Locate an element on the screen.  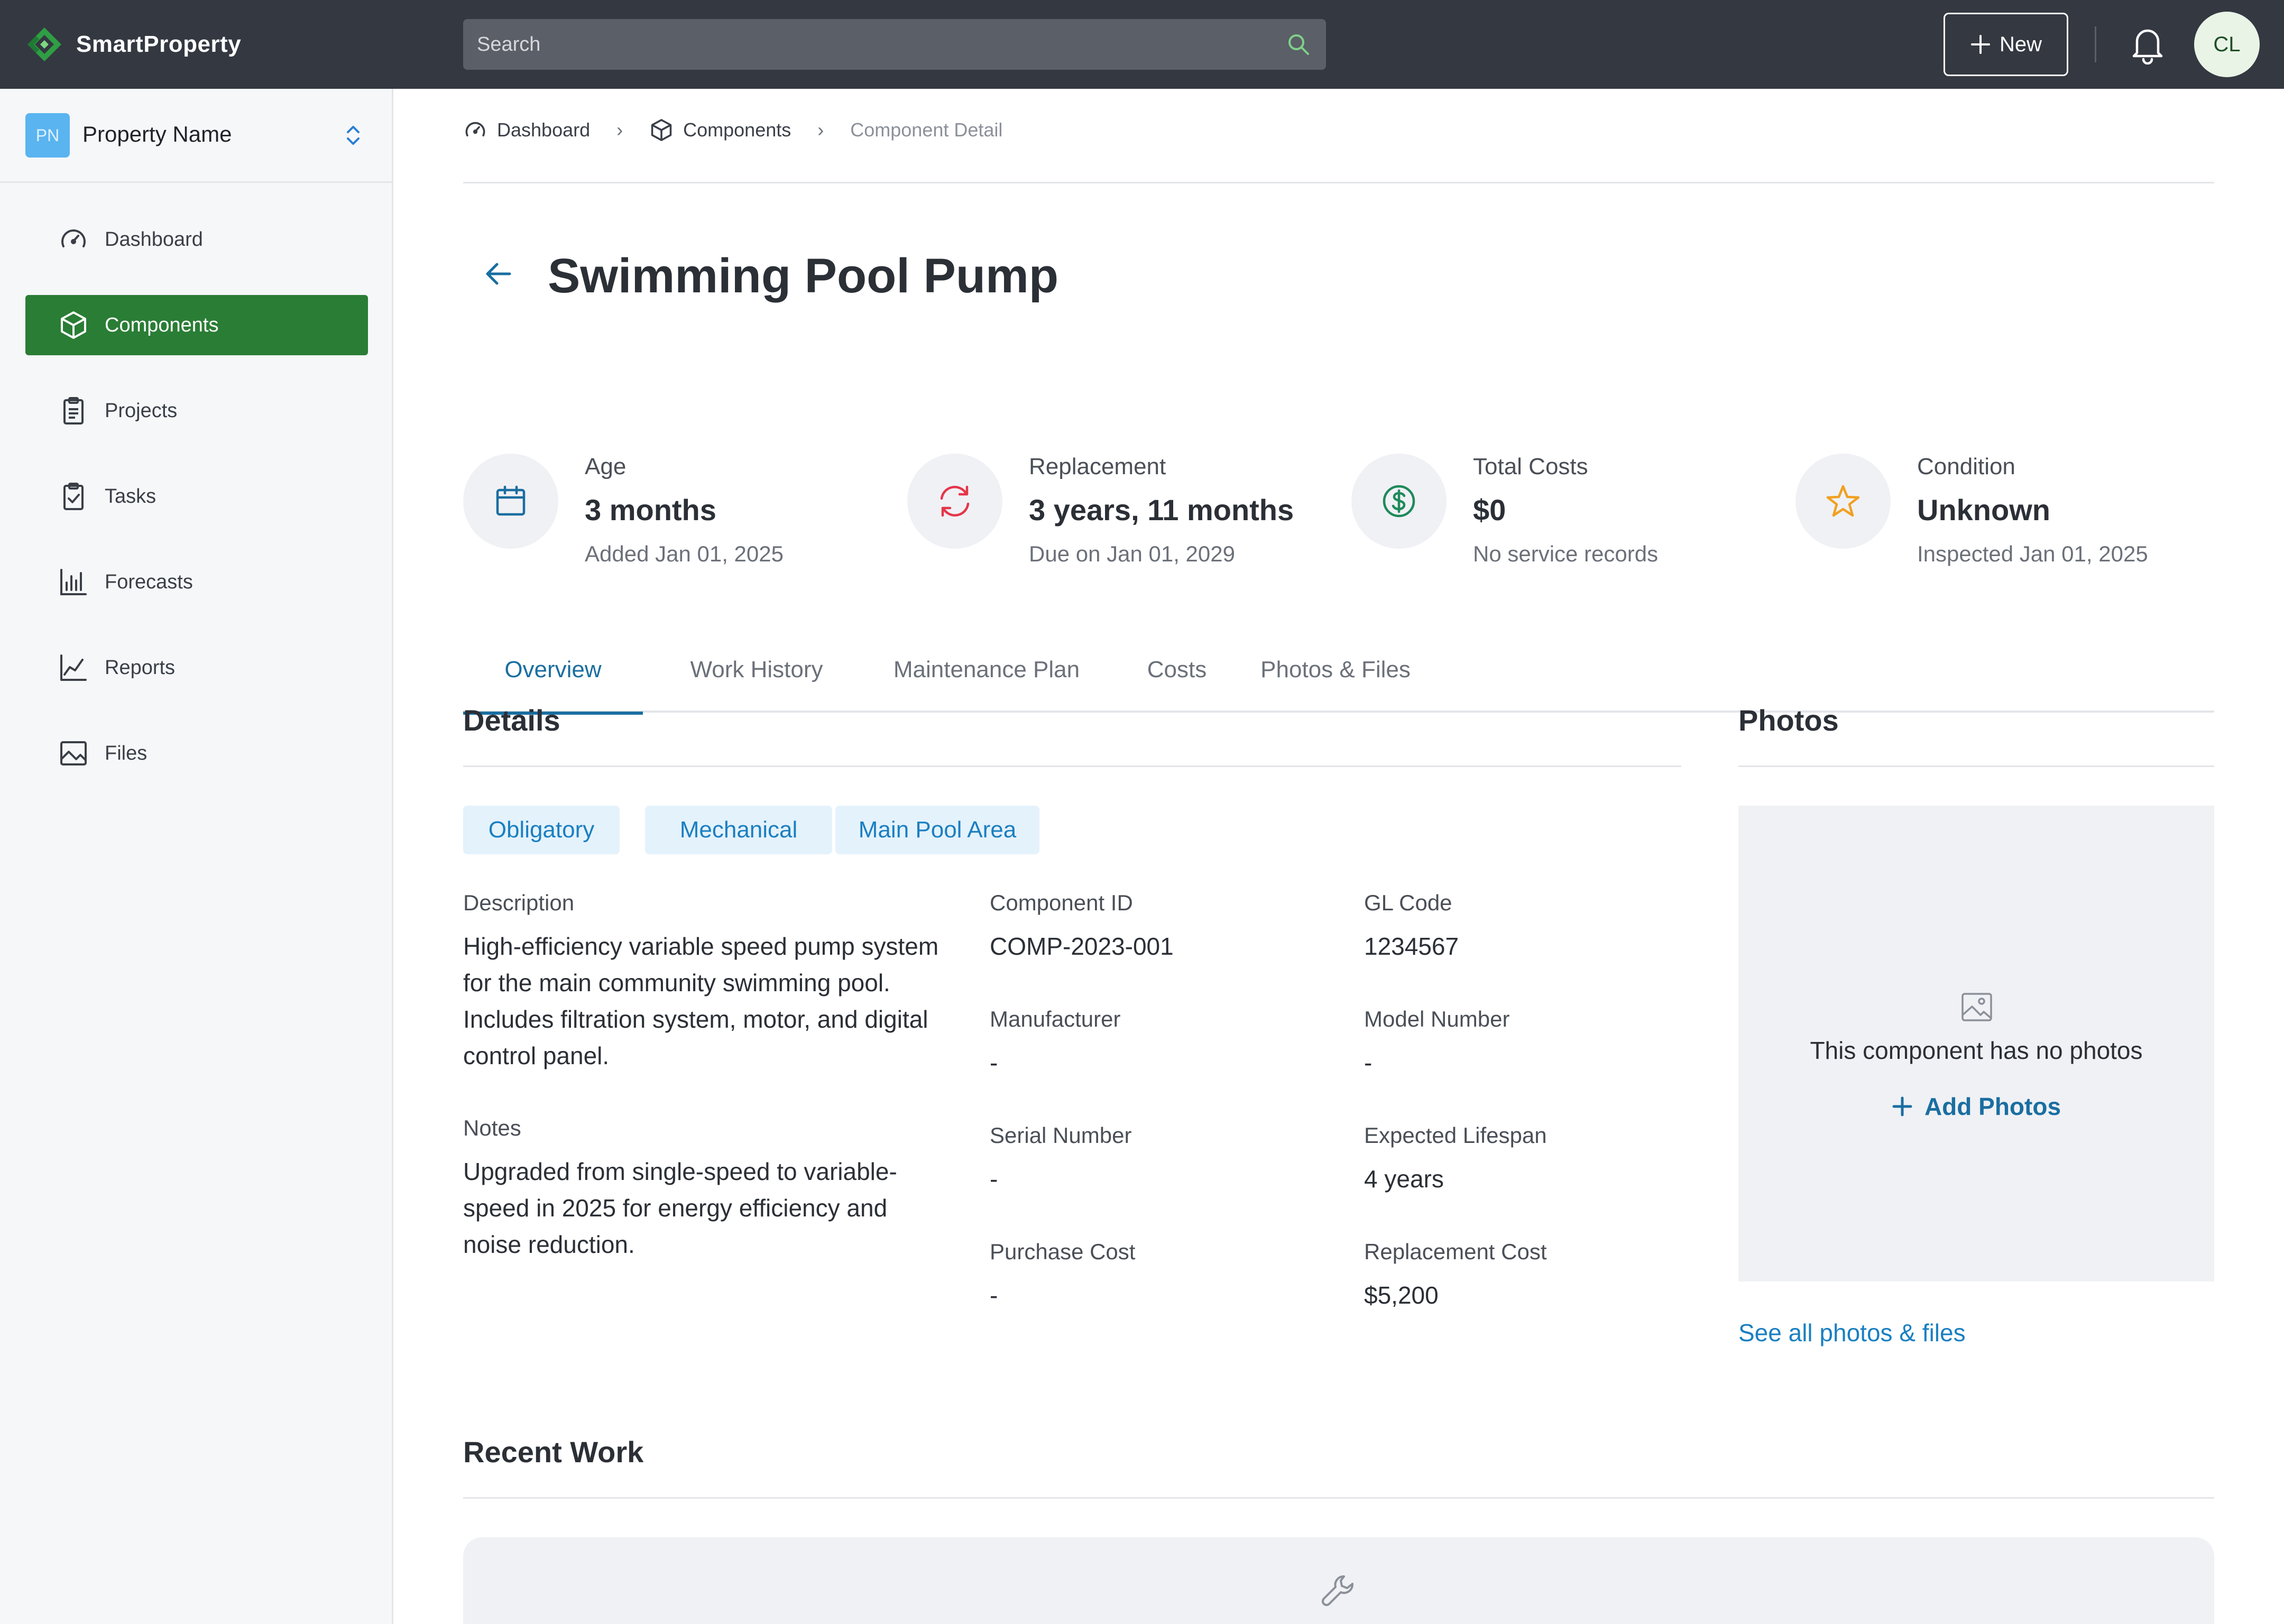
stat-condition: Condition Unknown Inspected Jan 01, 2025 is located at coordinates (2006, 465).